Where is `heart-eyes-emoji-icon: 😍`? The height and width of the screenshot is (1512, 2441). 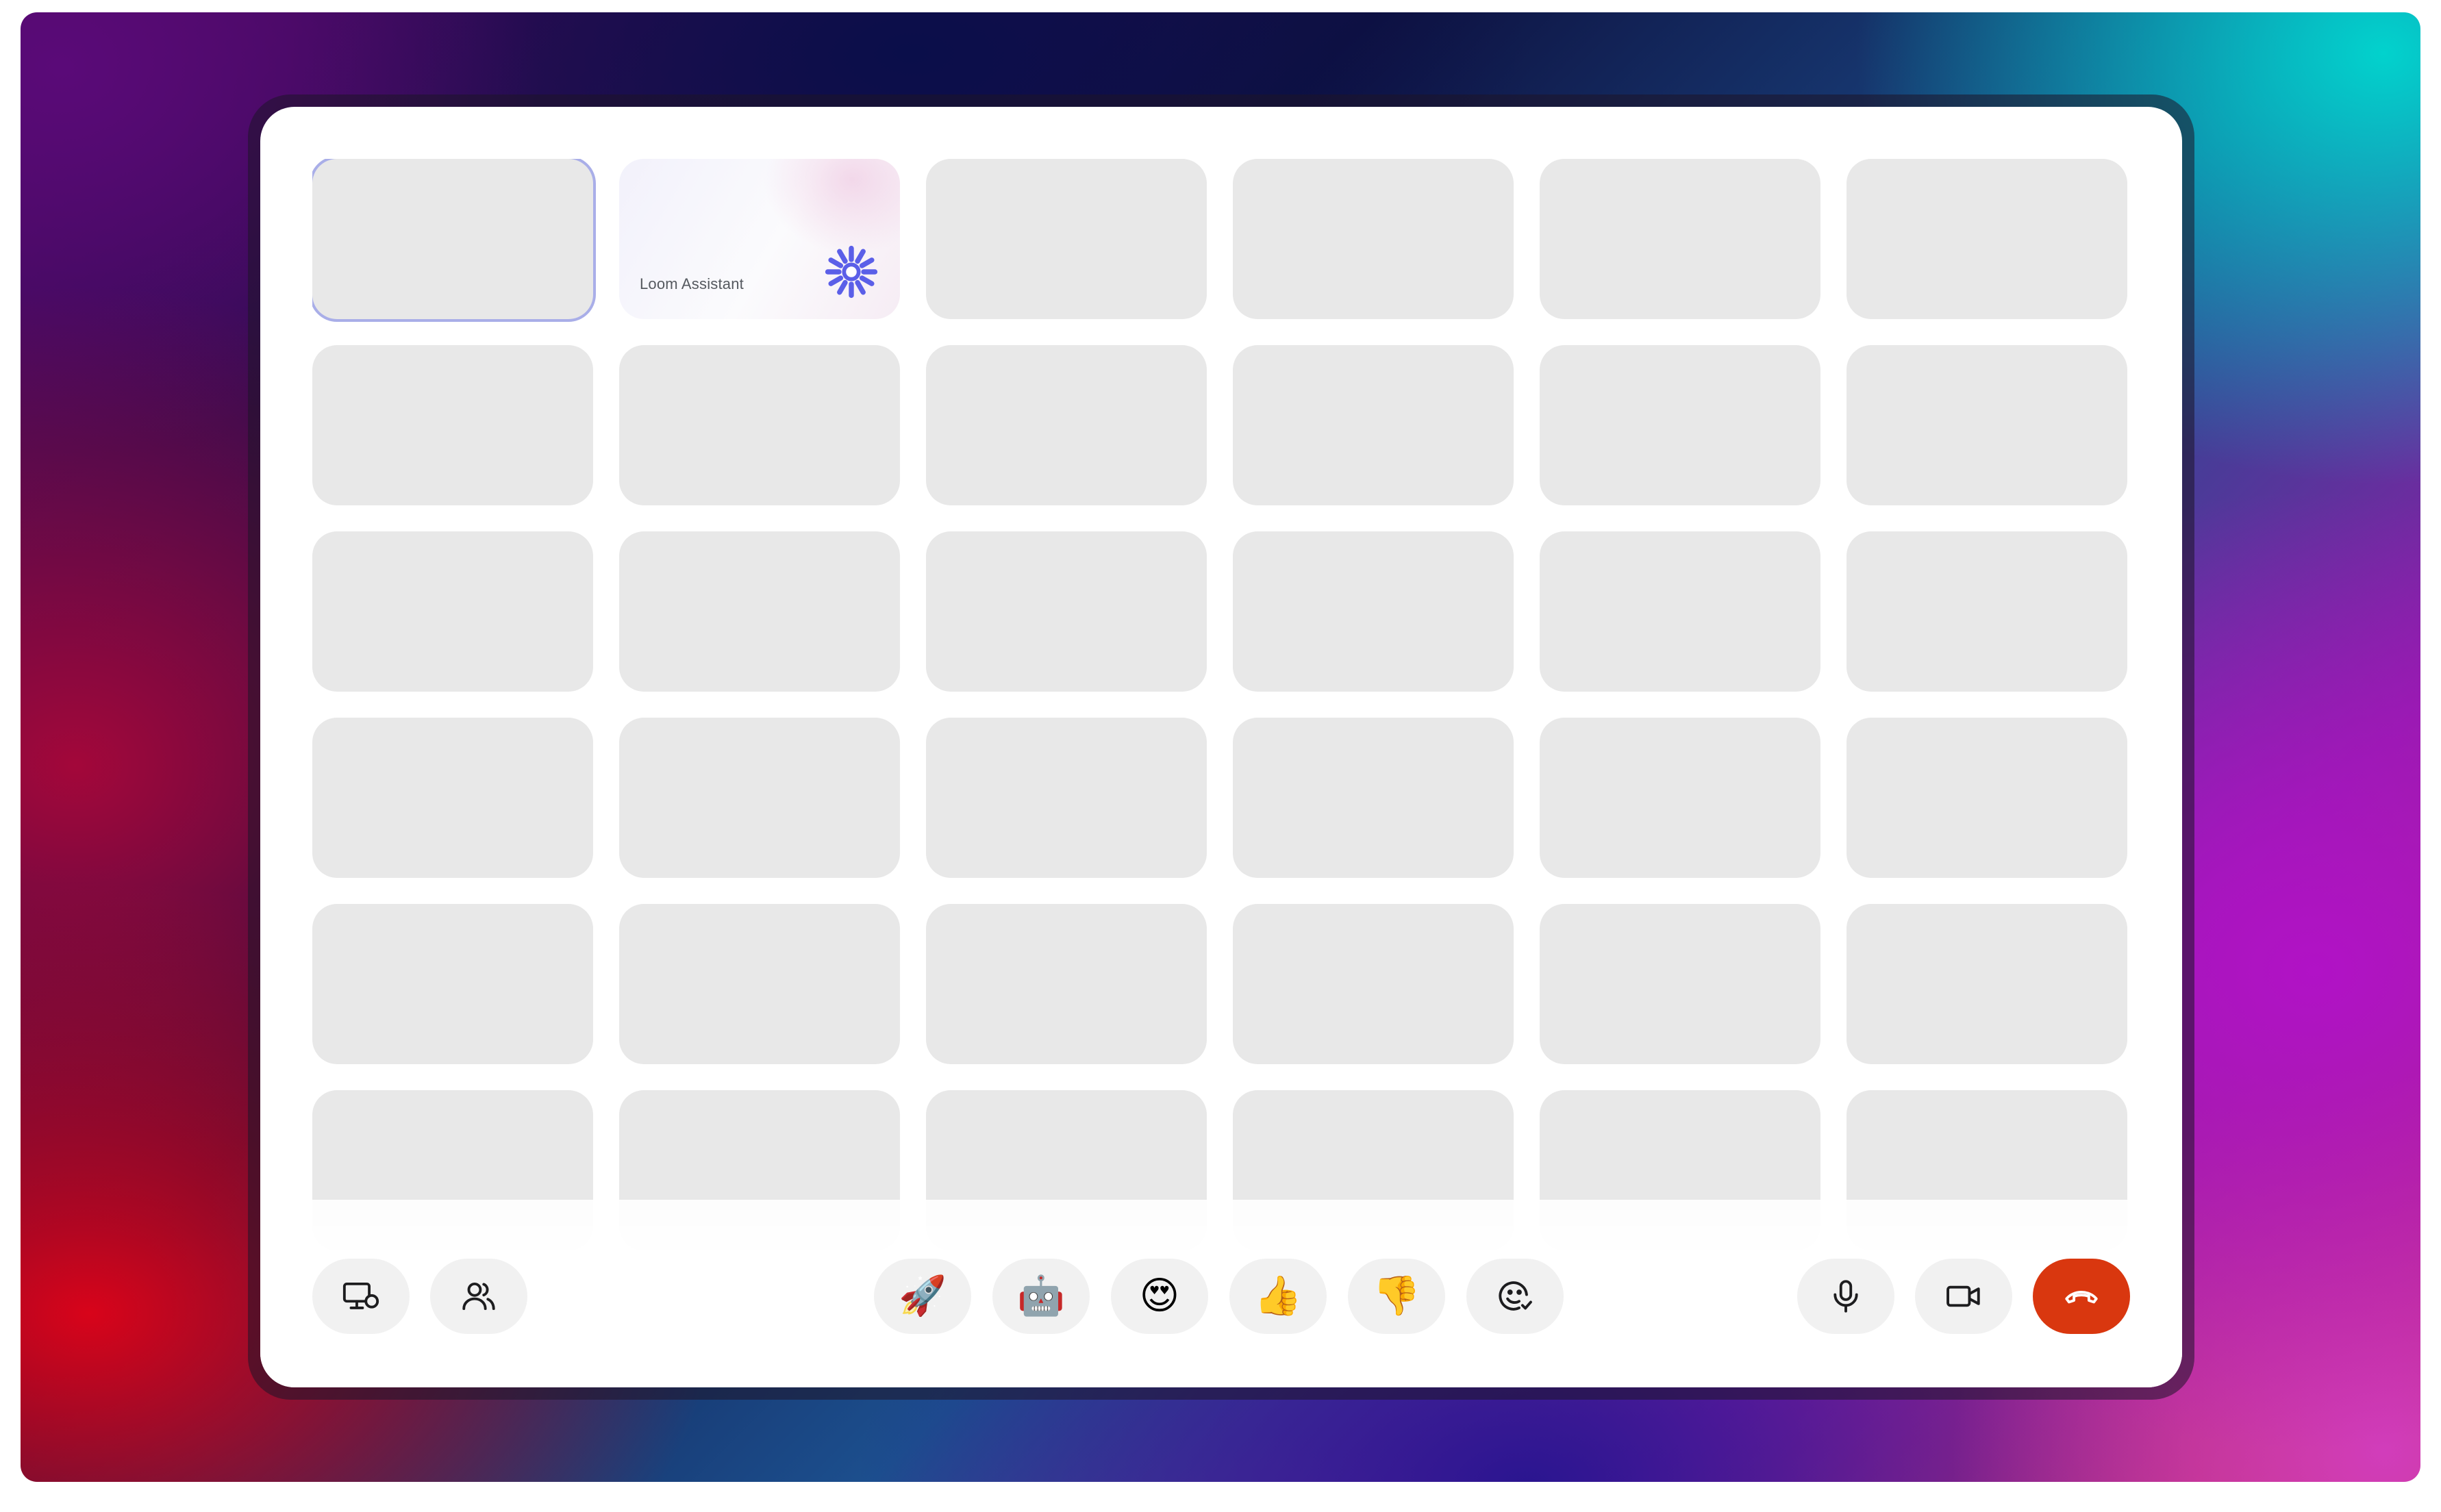 heart-eyes-emoji-icon: 😍 is located at coordinates (1159, 1296).